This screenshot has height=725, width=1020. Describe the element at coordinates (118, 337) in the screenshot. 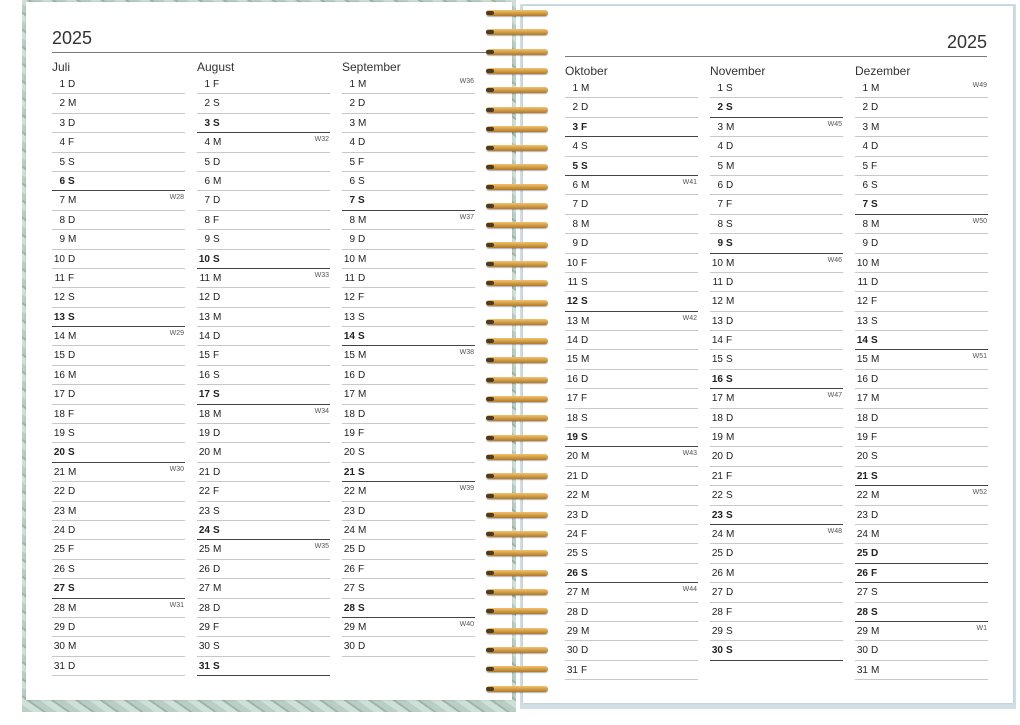

I see `day-row: 14 M W29` at that location.